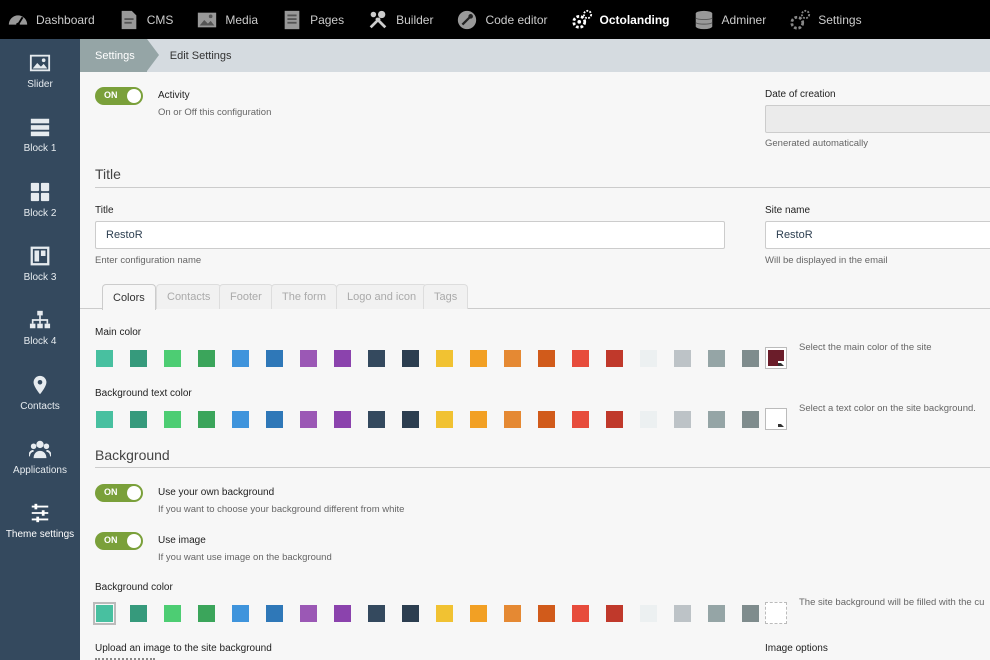 The image size is (990, 660). Describe the element at coordinates (776, 613) in the screenshot. I see `bg-color-picker` at that location.